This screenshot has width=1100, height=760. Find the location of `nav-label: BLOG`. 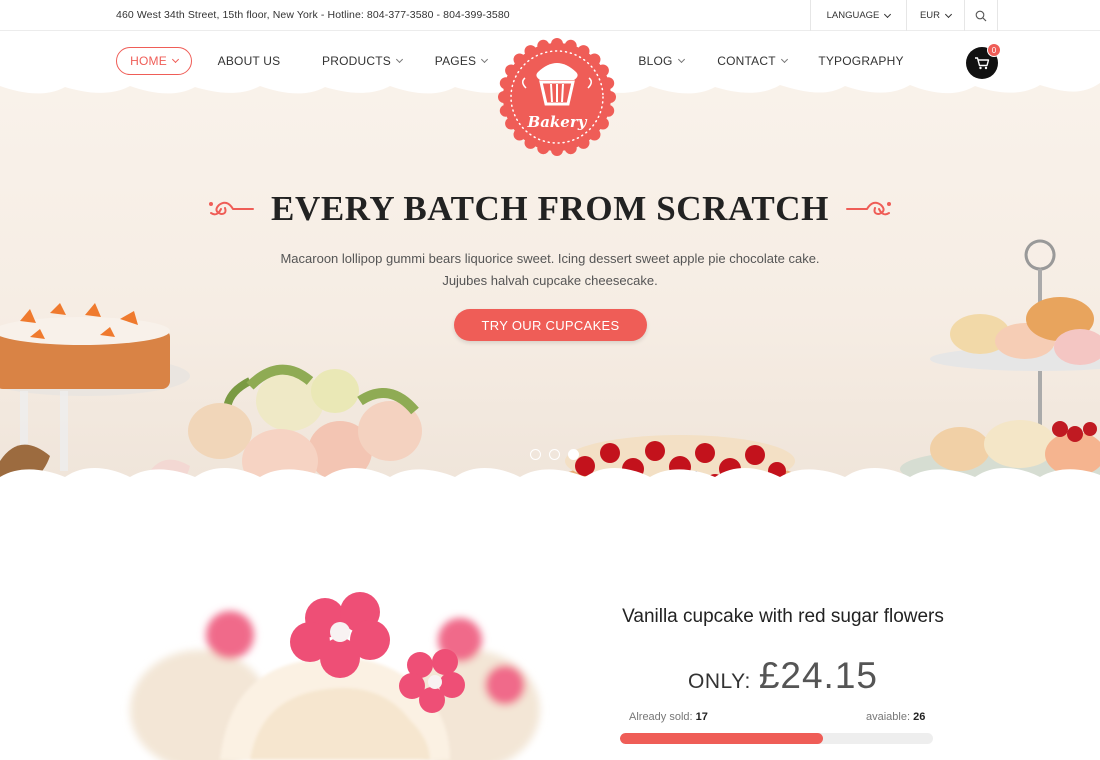

nav-label: BLOG is located at coordinates (655, 61).